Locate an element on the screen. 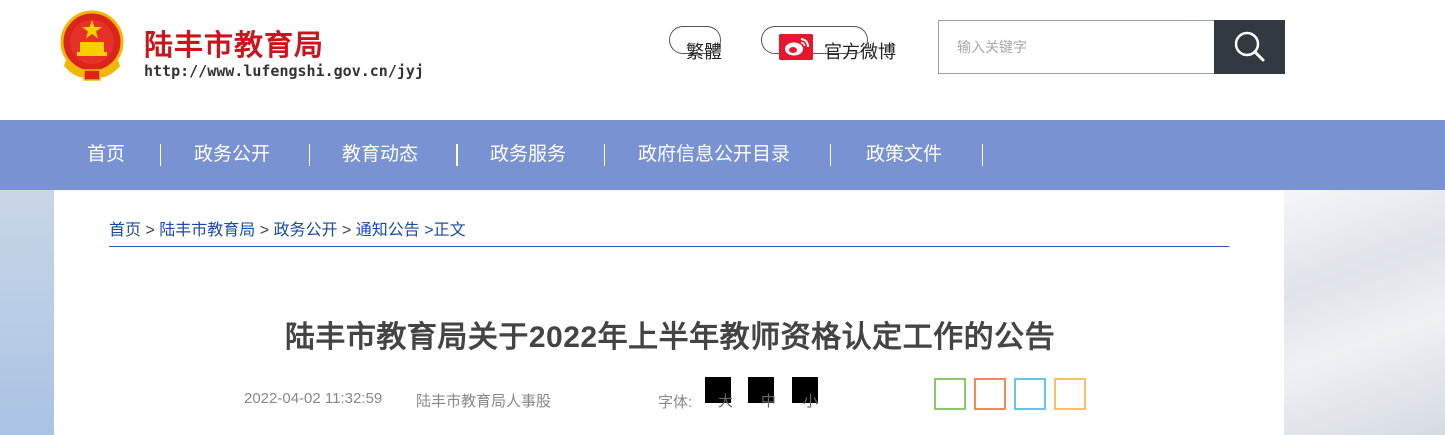  search-icon is located at coordinates (1249, 46).